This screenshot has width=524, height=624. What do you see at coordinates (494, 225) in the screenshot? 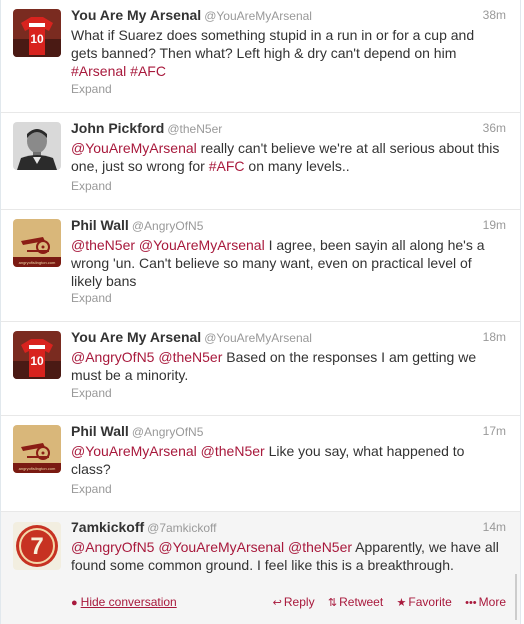
I see `timestamp: 19m` at bounding box center [494, 225].